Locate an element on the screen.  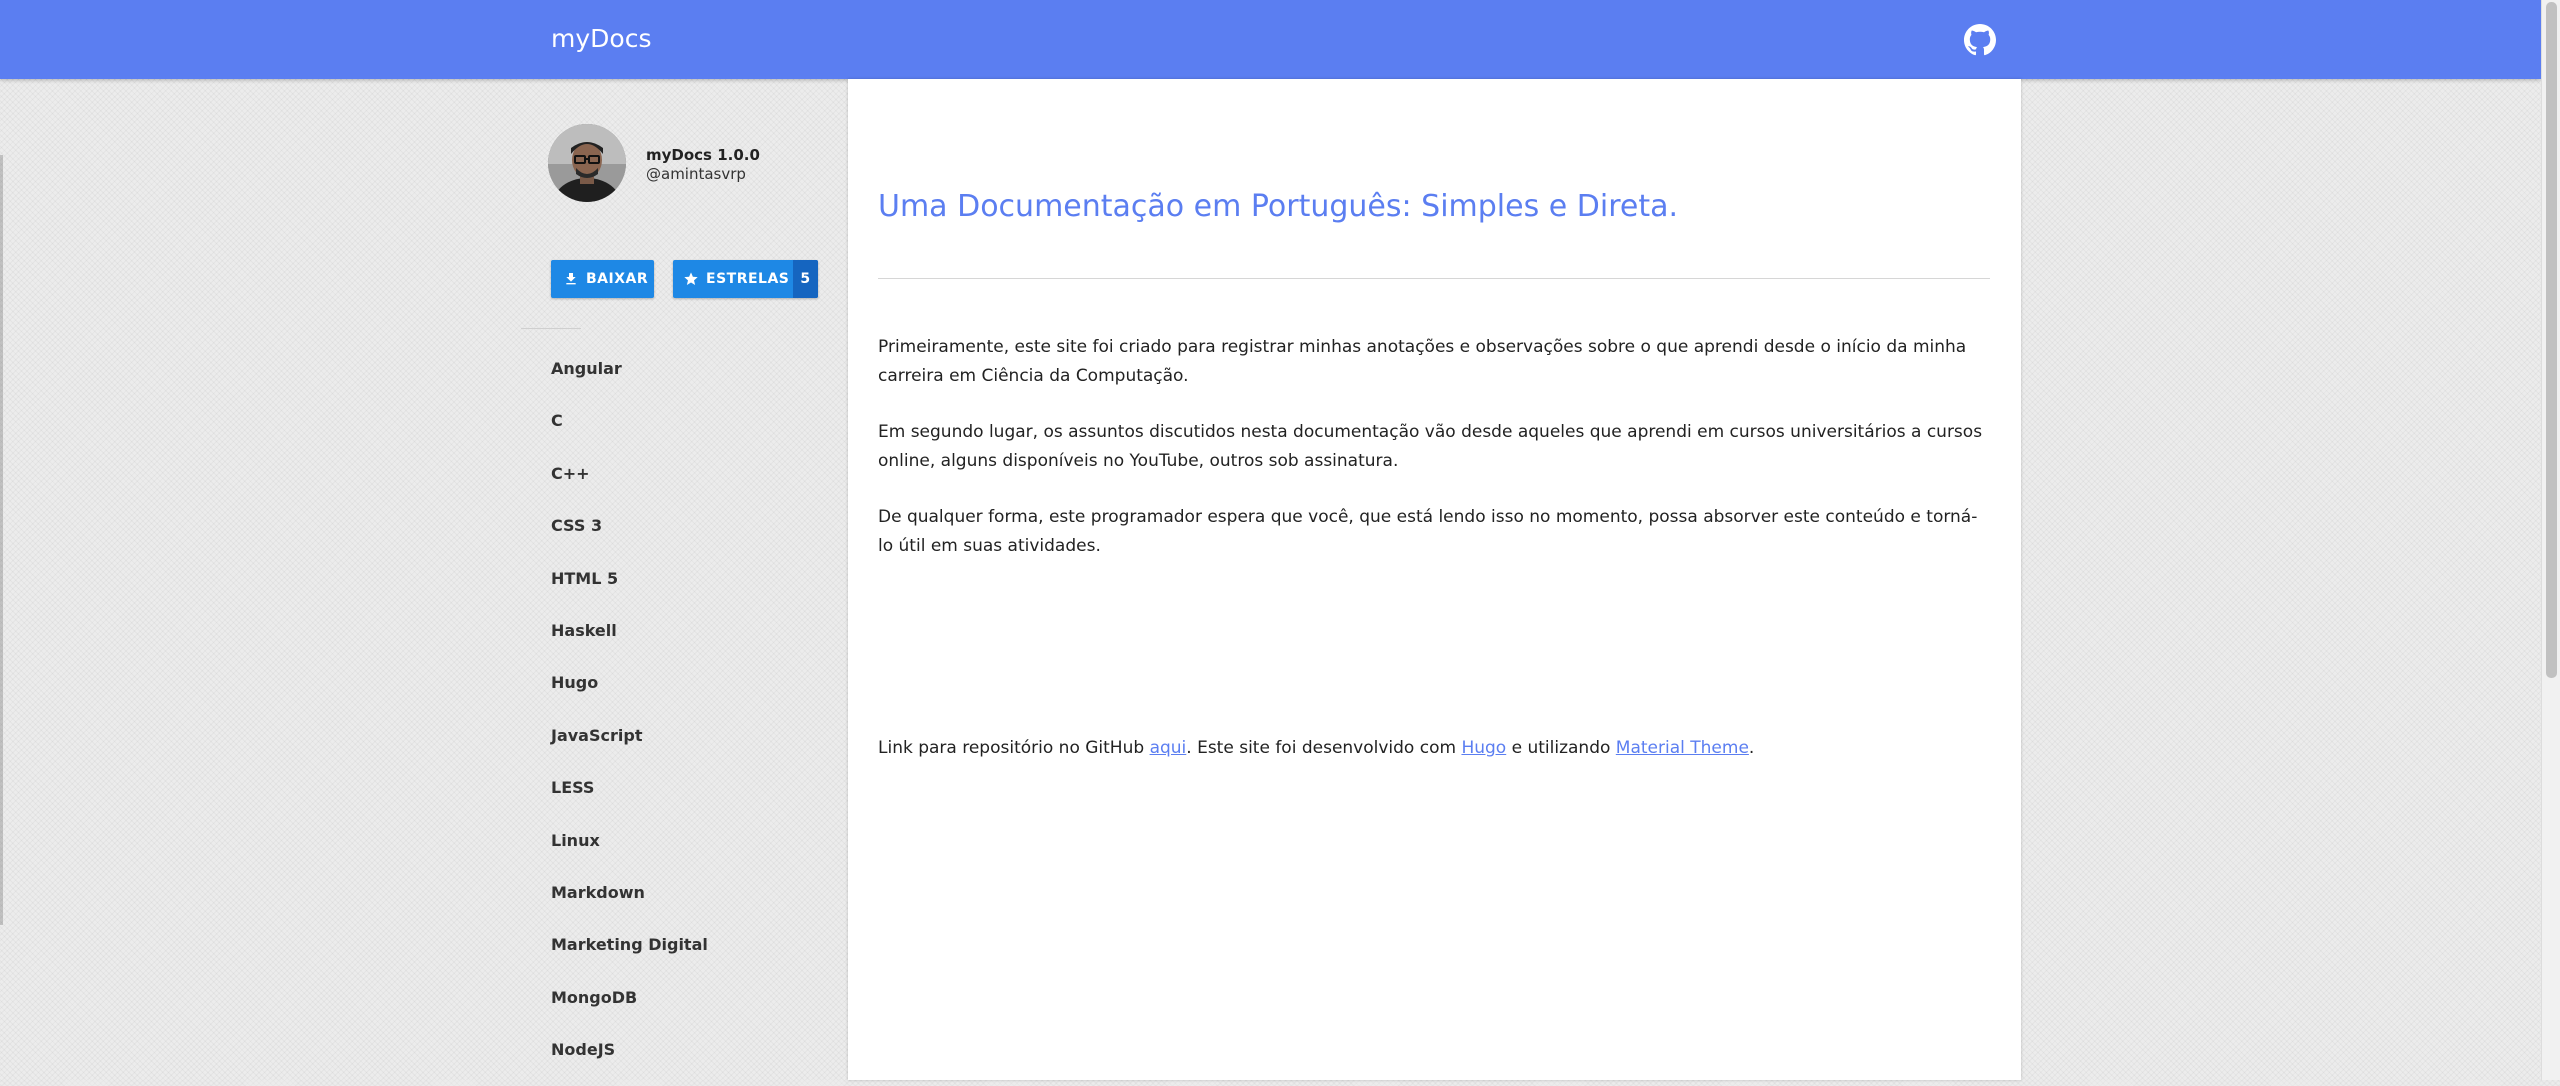
title-divider is located at coordinates (1434, 278).